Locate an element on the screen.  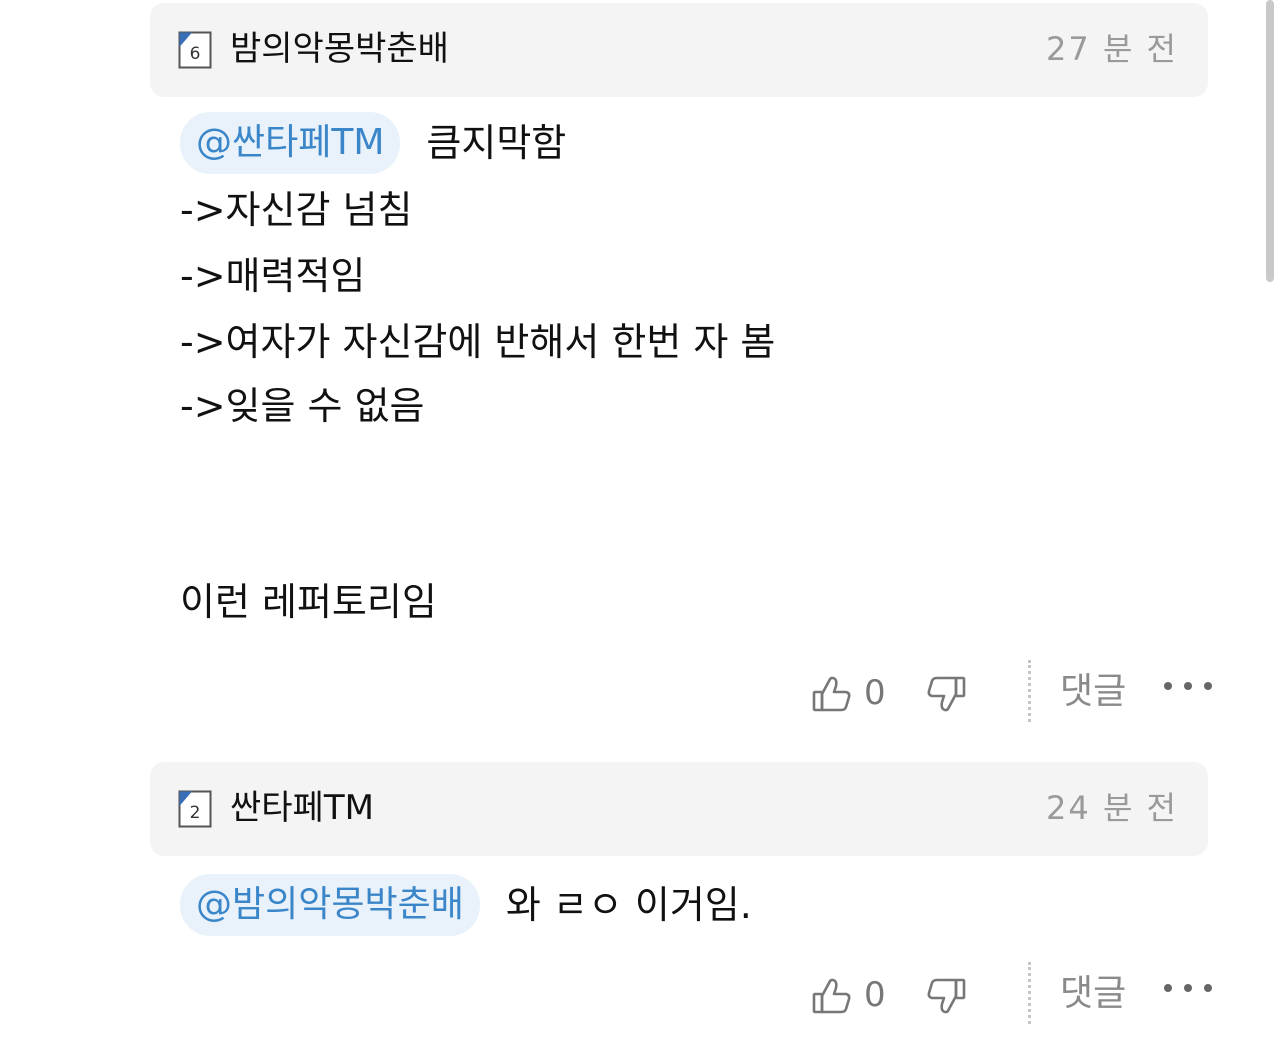
username: 싼타페TM is located at coordinates (302, 808).